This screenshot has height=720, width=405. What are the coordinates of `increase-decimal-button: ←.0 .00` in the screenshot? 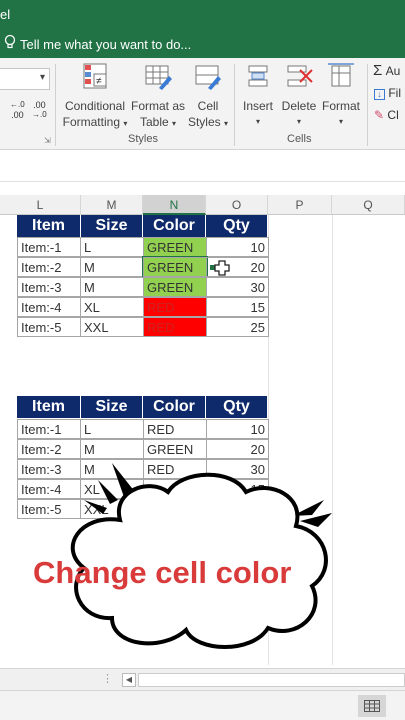 It's located at (17, 110).